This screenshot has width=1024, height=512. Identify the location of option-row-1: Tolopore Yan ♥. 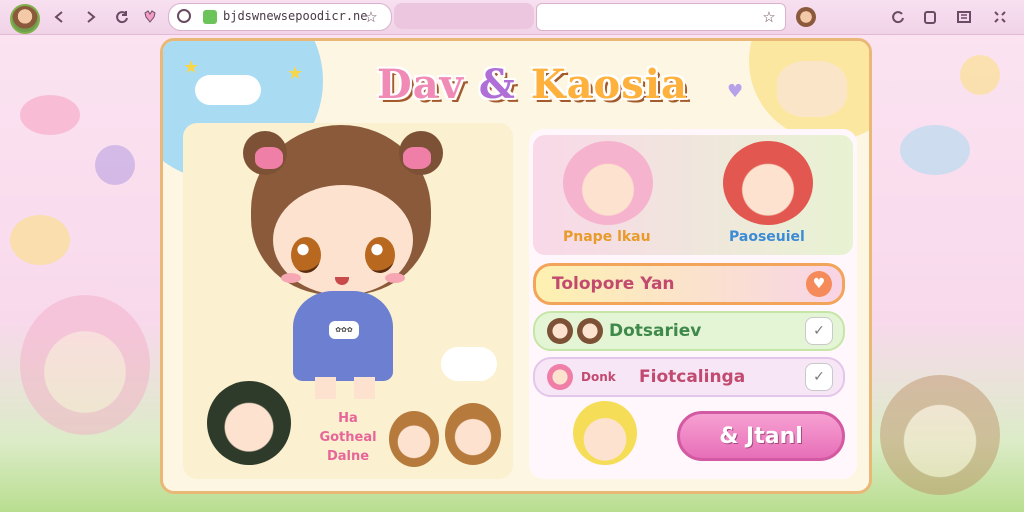
(689, 284).